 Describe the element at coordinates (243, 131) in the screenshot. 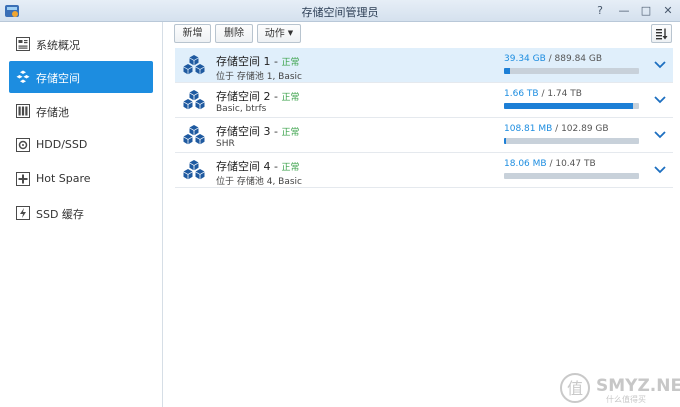

I see `volume-title: 存储空间 3` at that location.